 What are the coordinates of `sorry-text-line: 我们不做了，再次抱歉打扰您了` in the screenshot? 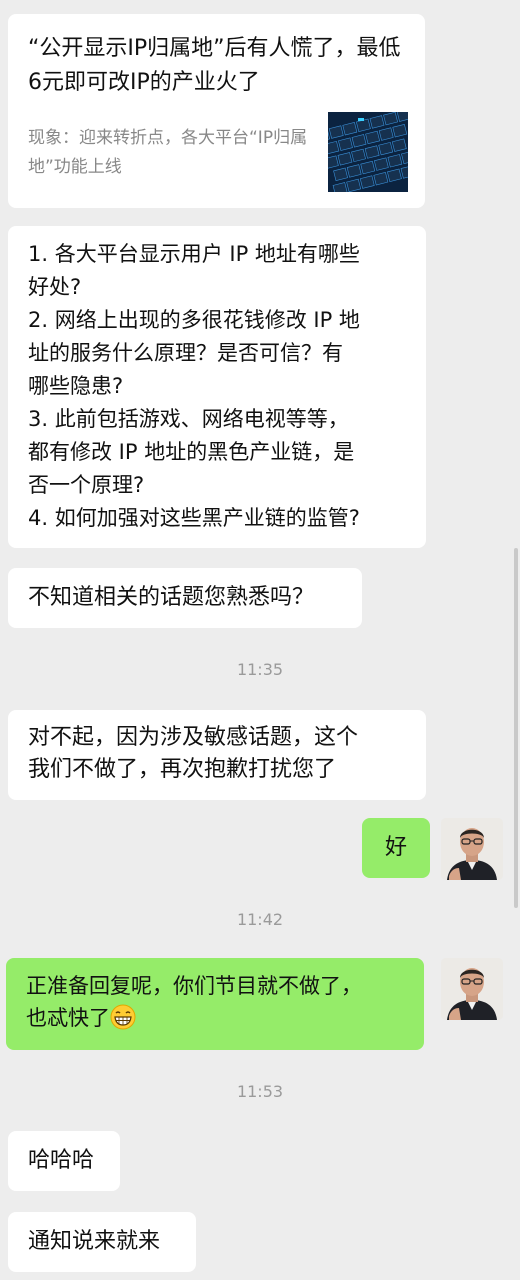 It's located at (182, 769).